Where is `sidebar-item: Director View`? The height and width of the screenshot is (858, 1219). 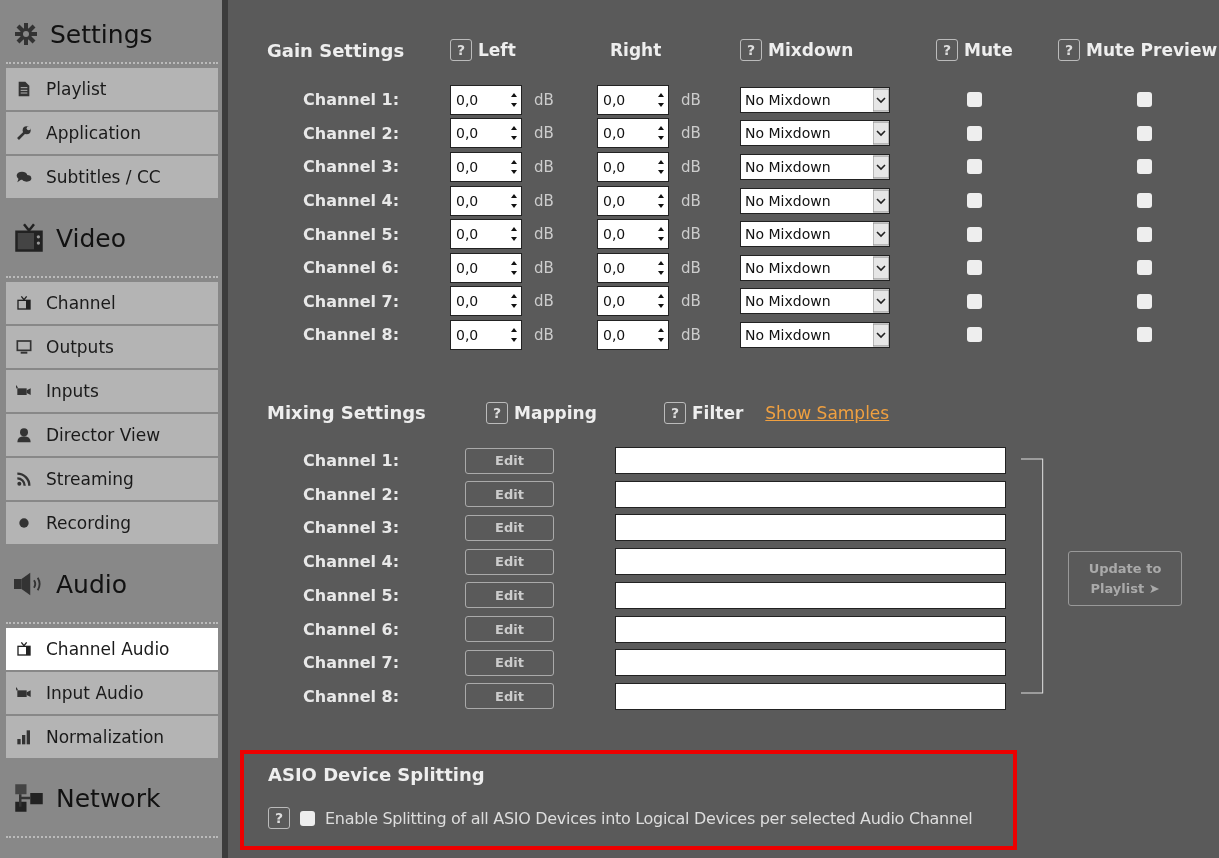
sidebar-item: Director View is located at coordinates (112, 435).